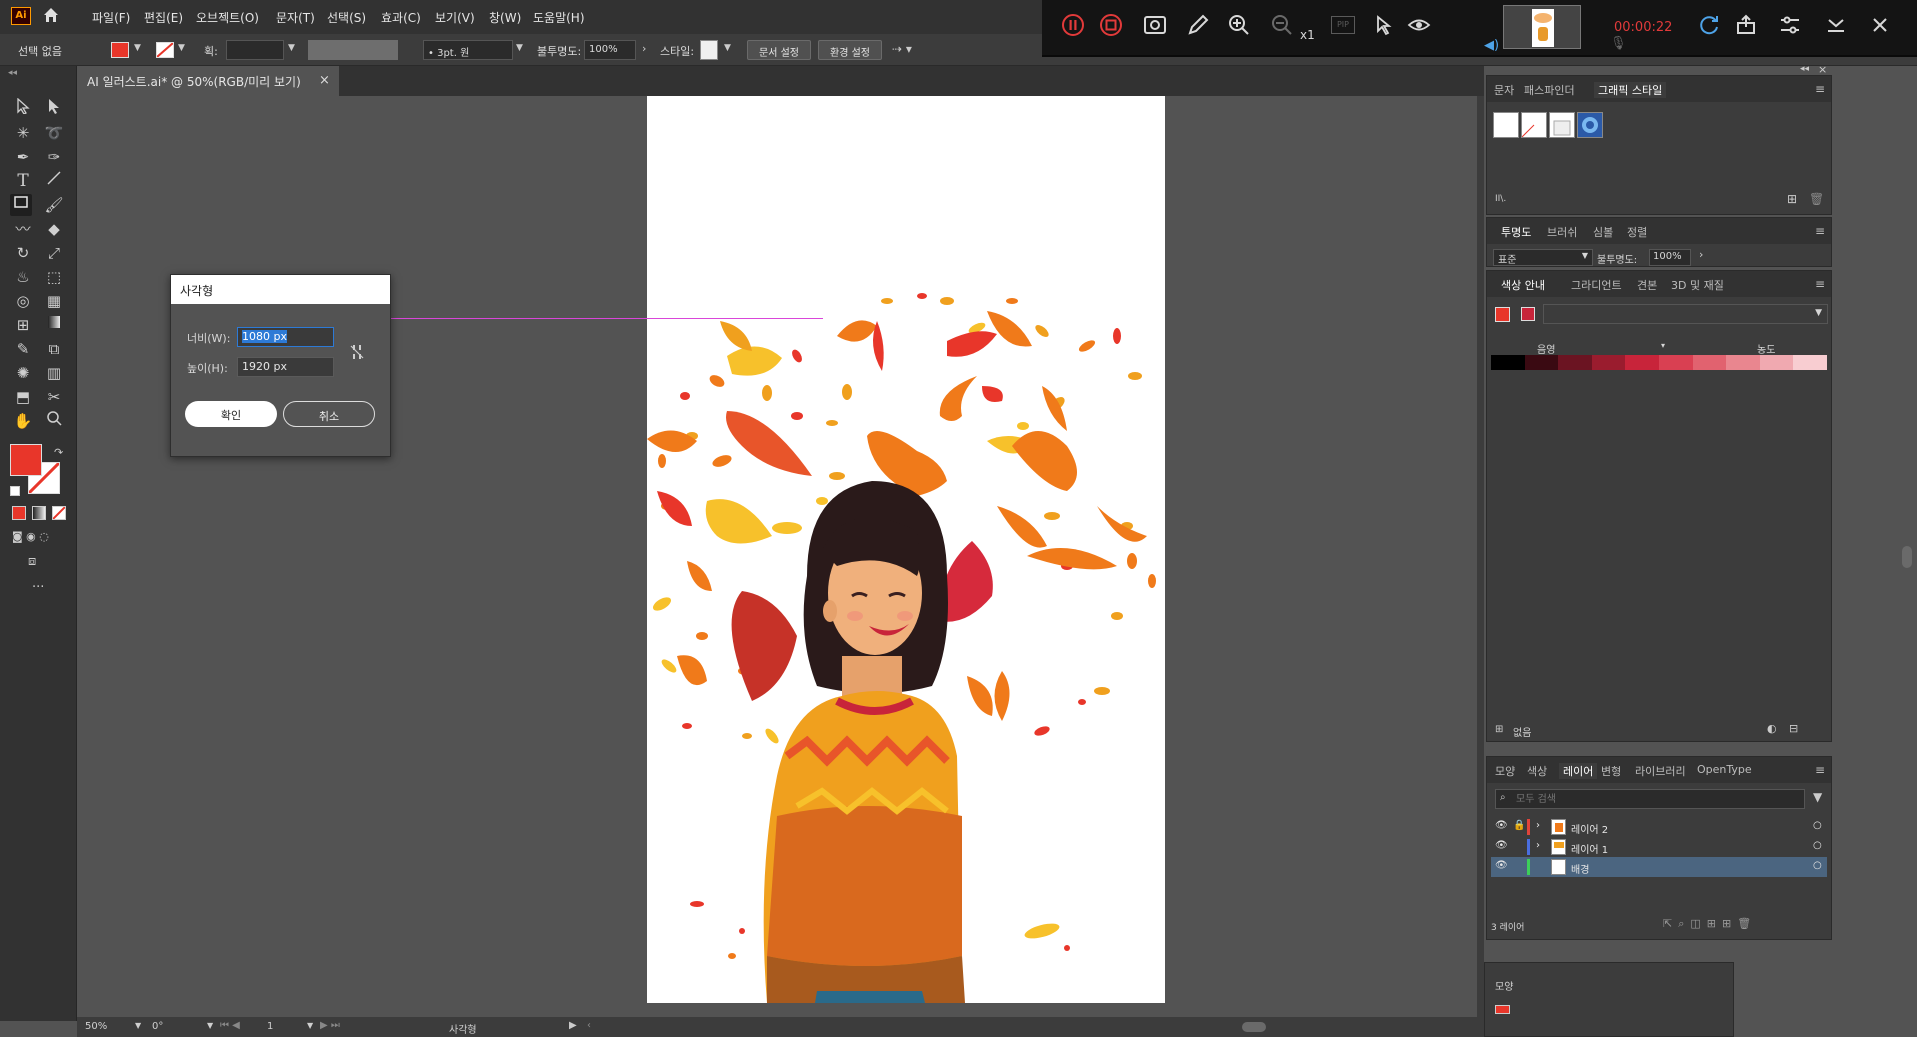 This screenshot has height=1037, width=1917. I want to click on link-unlink-icon, so click(357, 353).